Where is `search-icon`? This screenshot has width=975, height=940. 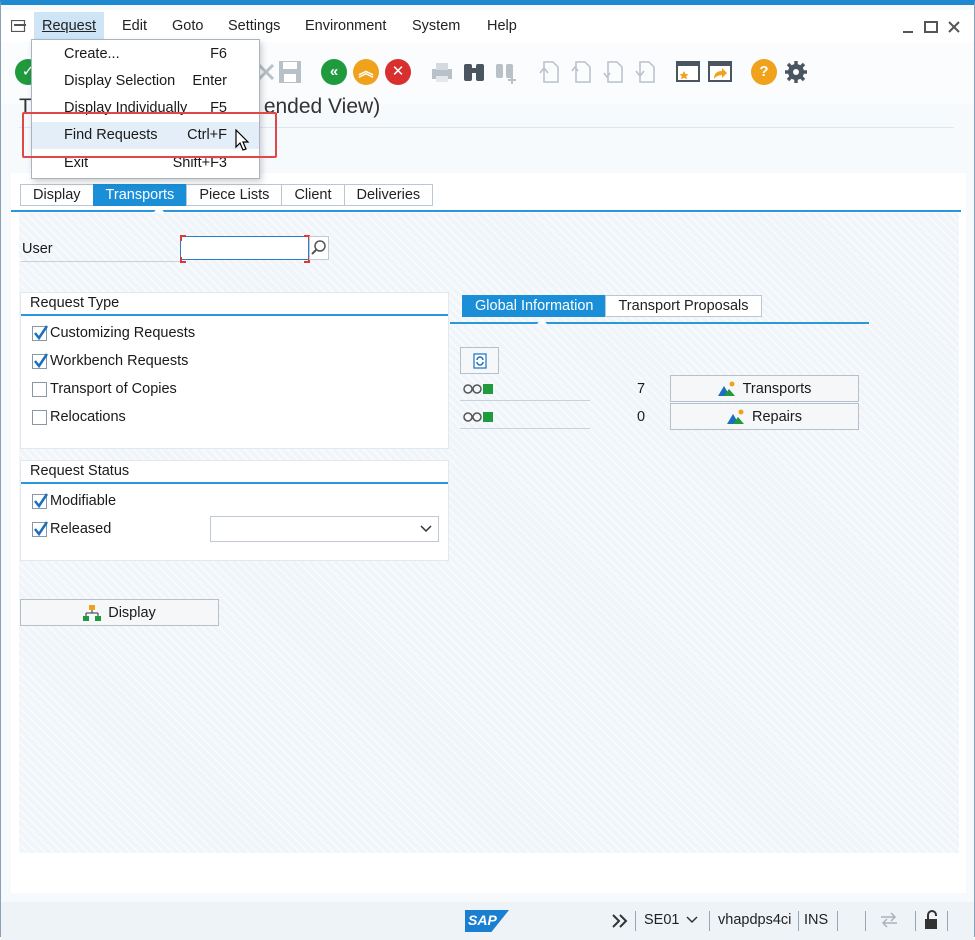 search-icon is located at coordinates (318, 247).